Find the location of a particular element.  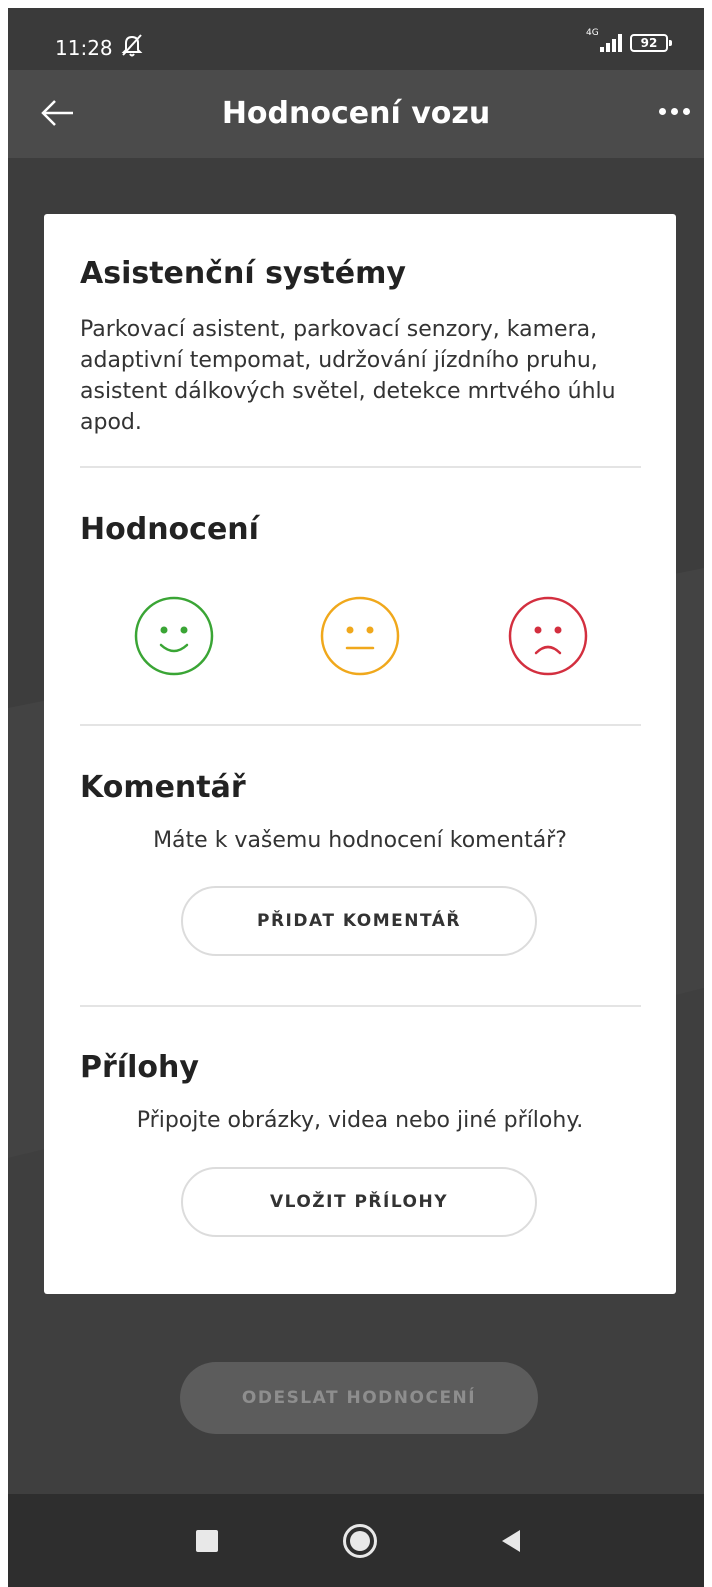

back-triangle-icon is located at coordinates (511, 1541).